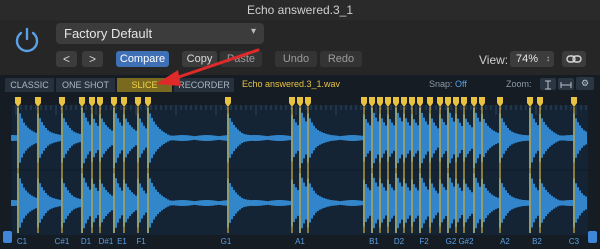 The image size is (600, 249). Describe the element at coordinates (142, 59) in the screenshot. I see `compare-button: Compare` at that location.